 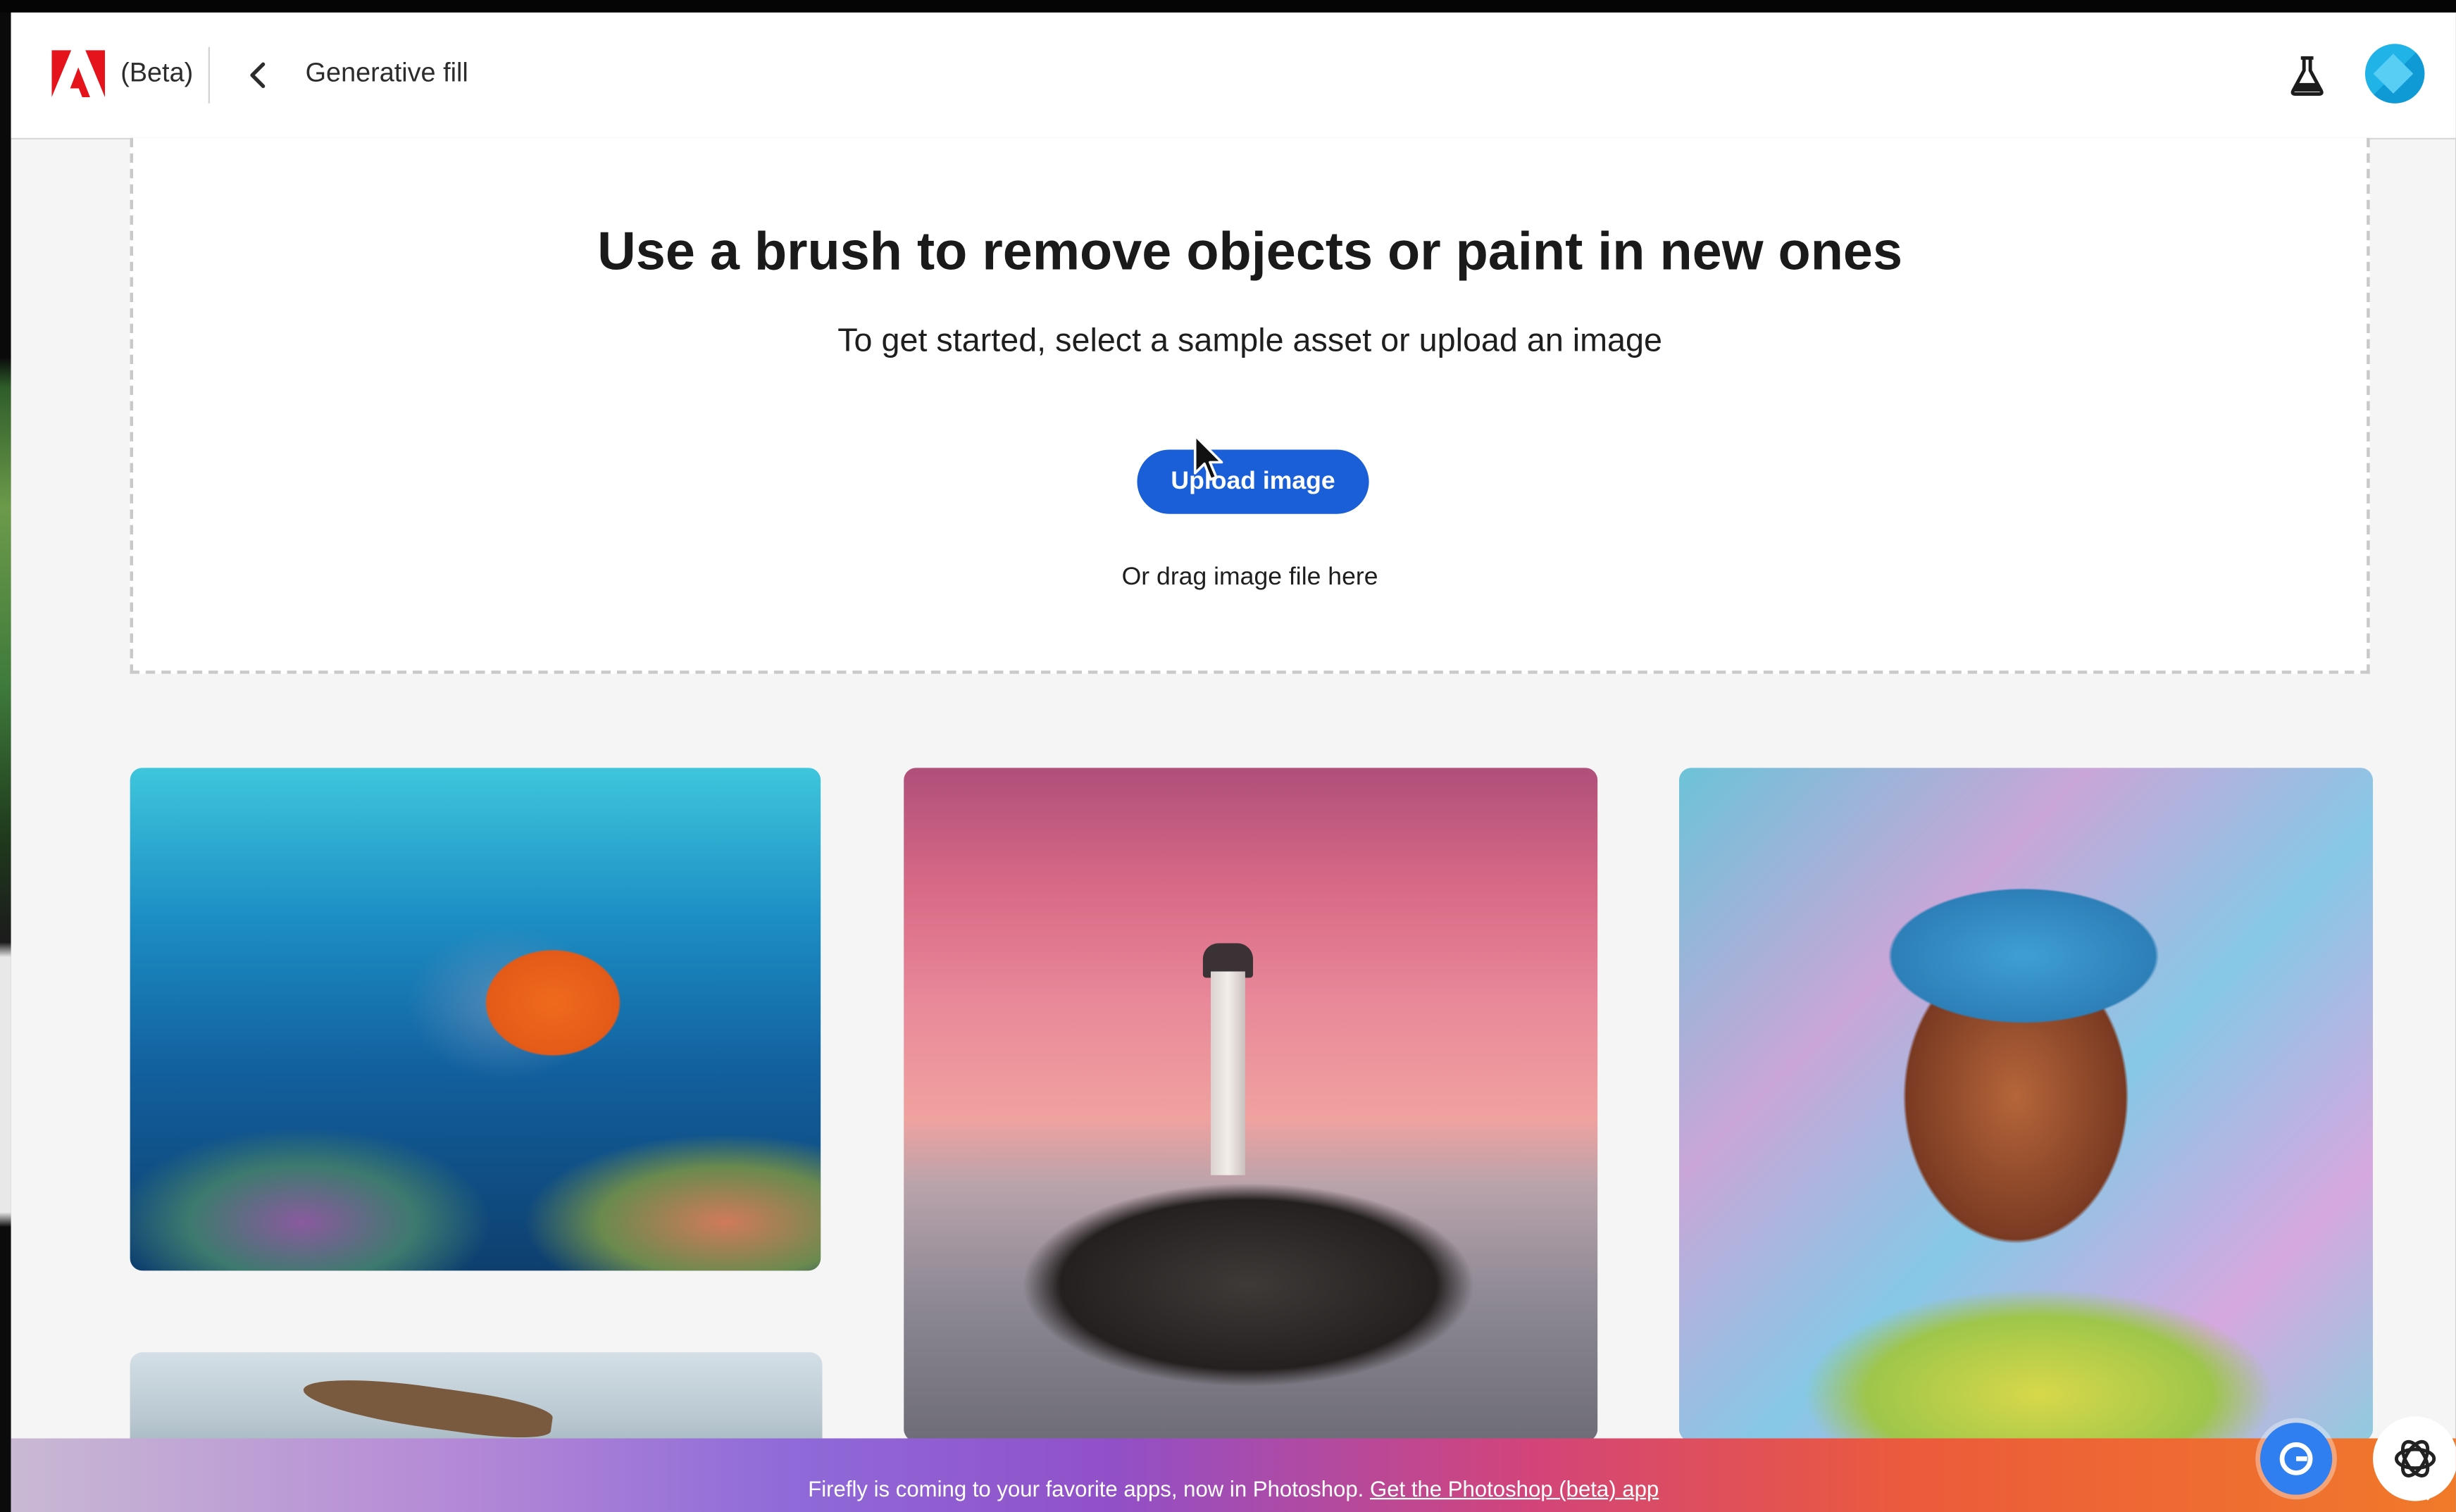 I want to click on airplane-shape, so click(x=427, y=1407).